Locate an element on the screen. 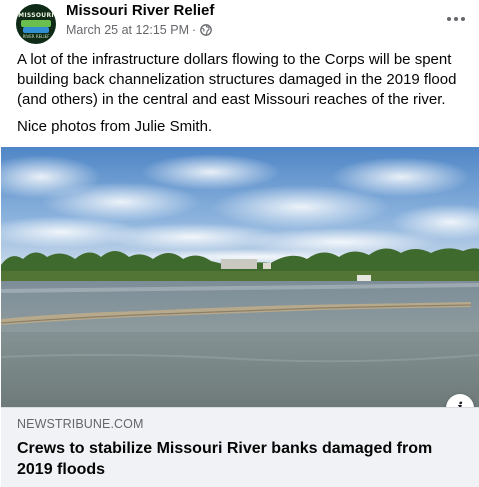 The width and height of the screenshot is (479, 487). post-meta: March 25 at 12:15 PM · is located at coordinates (139, 30).